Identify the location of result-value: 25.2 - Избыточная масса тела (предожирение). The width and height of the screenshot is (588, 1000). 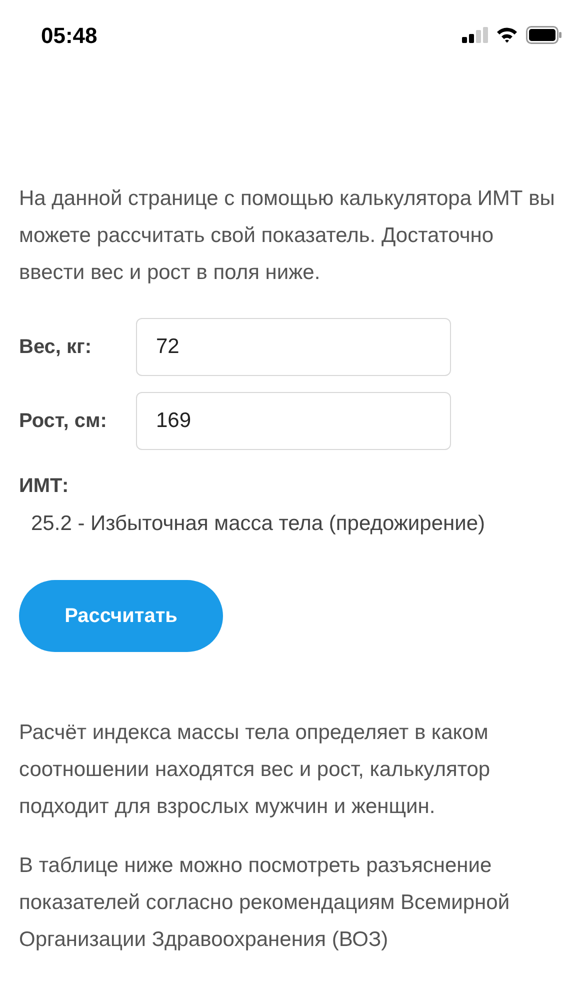
(258, 524).